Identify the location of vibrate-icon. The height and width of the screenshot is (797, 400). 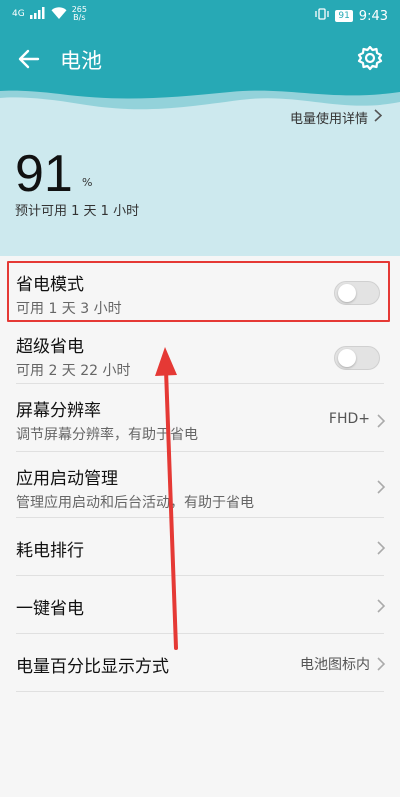
(322, 16).